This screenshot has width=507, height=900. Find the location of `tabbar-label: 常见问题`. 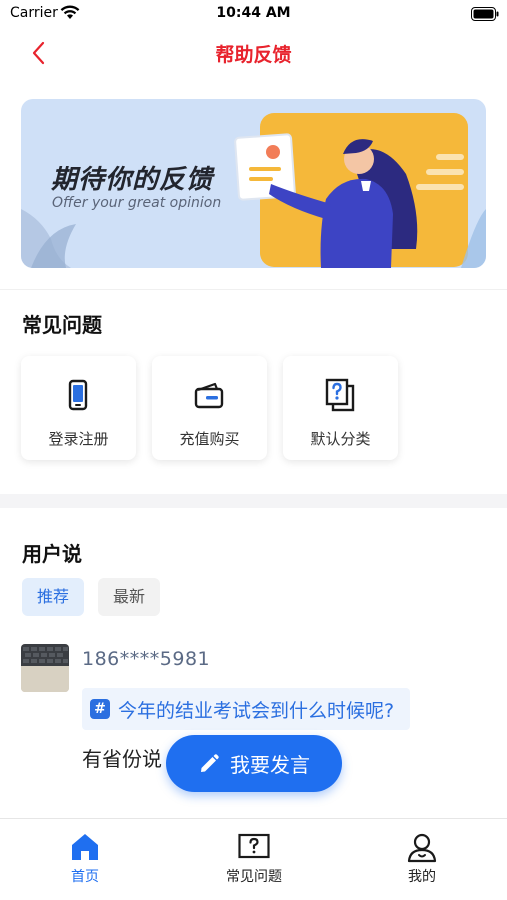

tabbar-label: 常见问题 is located at coordinates (254, 877).